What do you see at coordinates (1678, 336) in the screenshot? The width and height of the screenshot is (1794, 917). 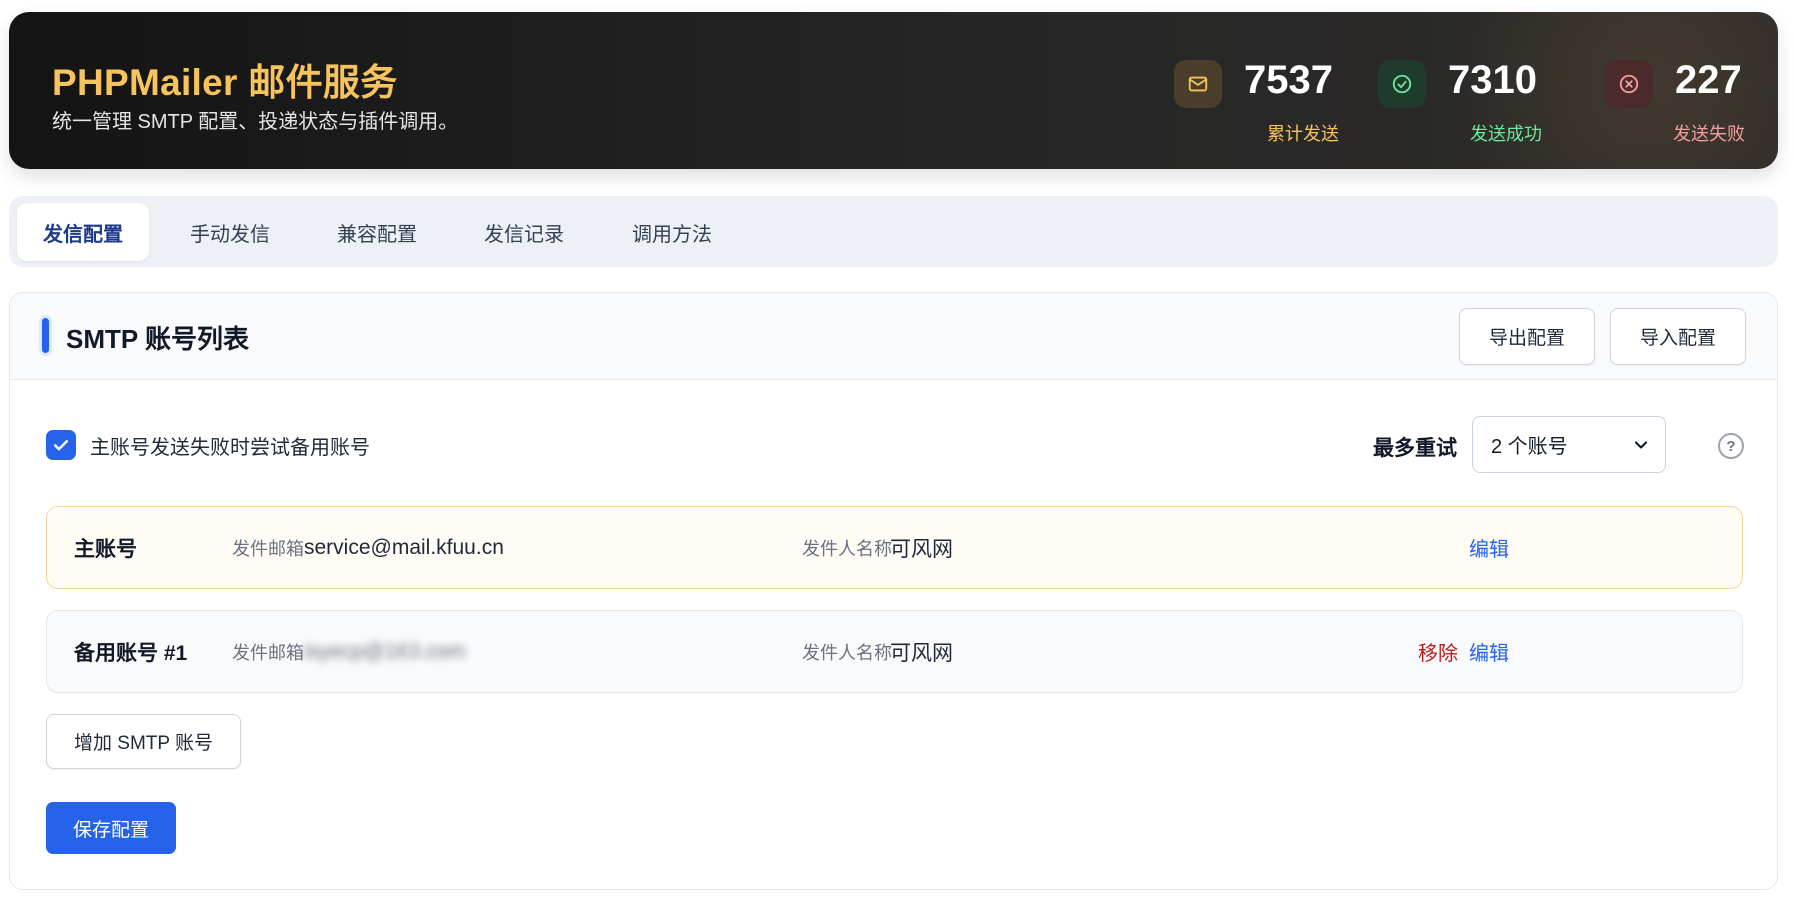 I see `import-config-button: 导入配置` at bounding box center [1678, 336].